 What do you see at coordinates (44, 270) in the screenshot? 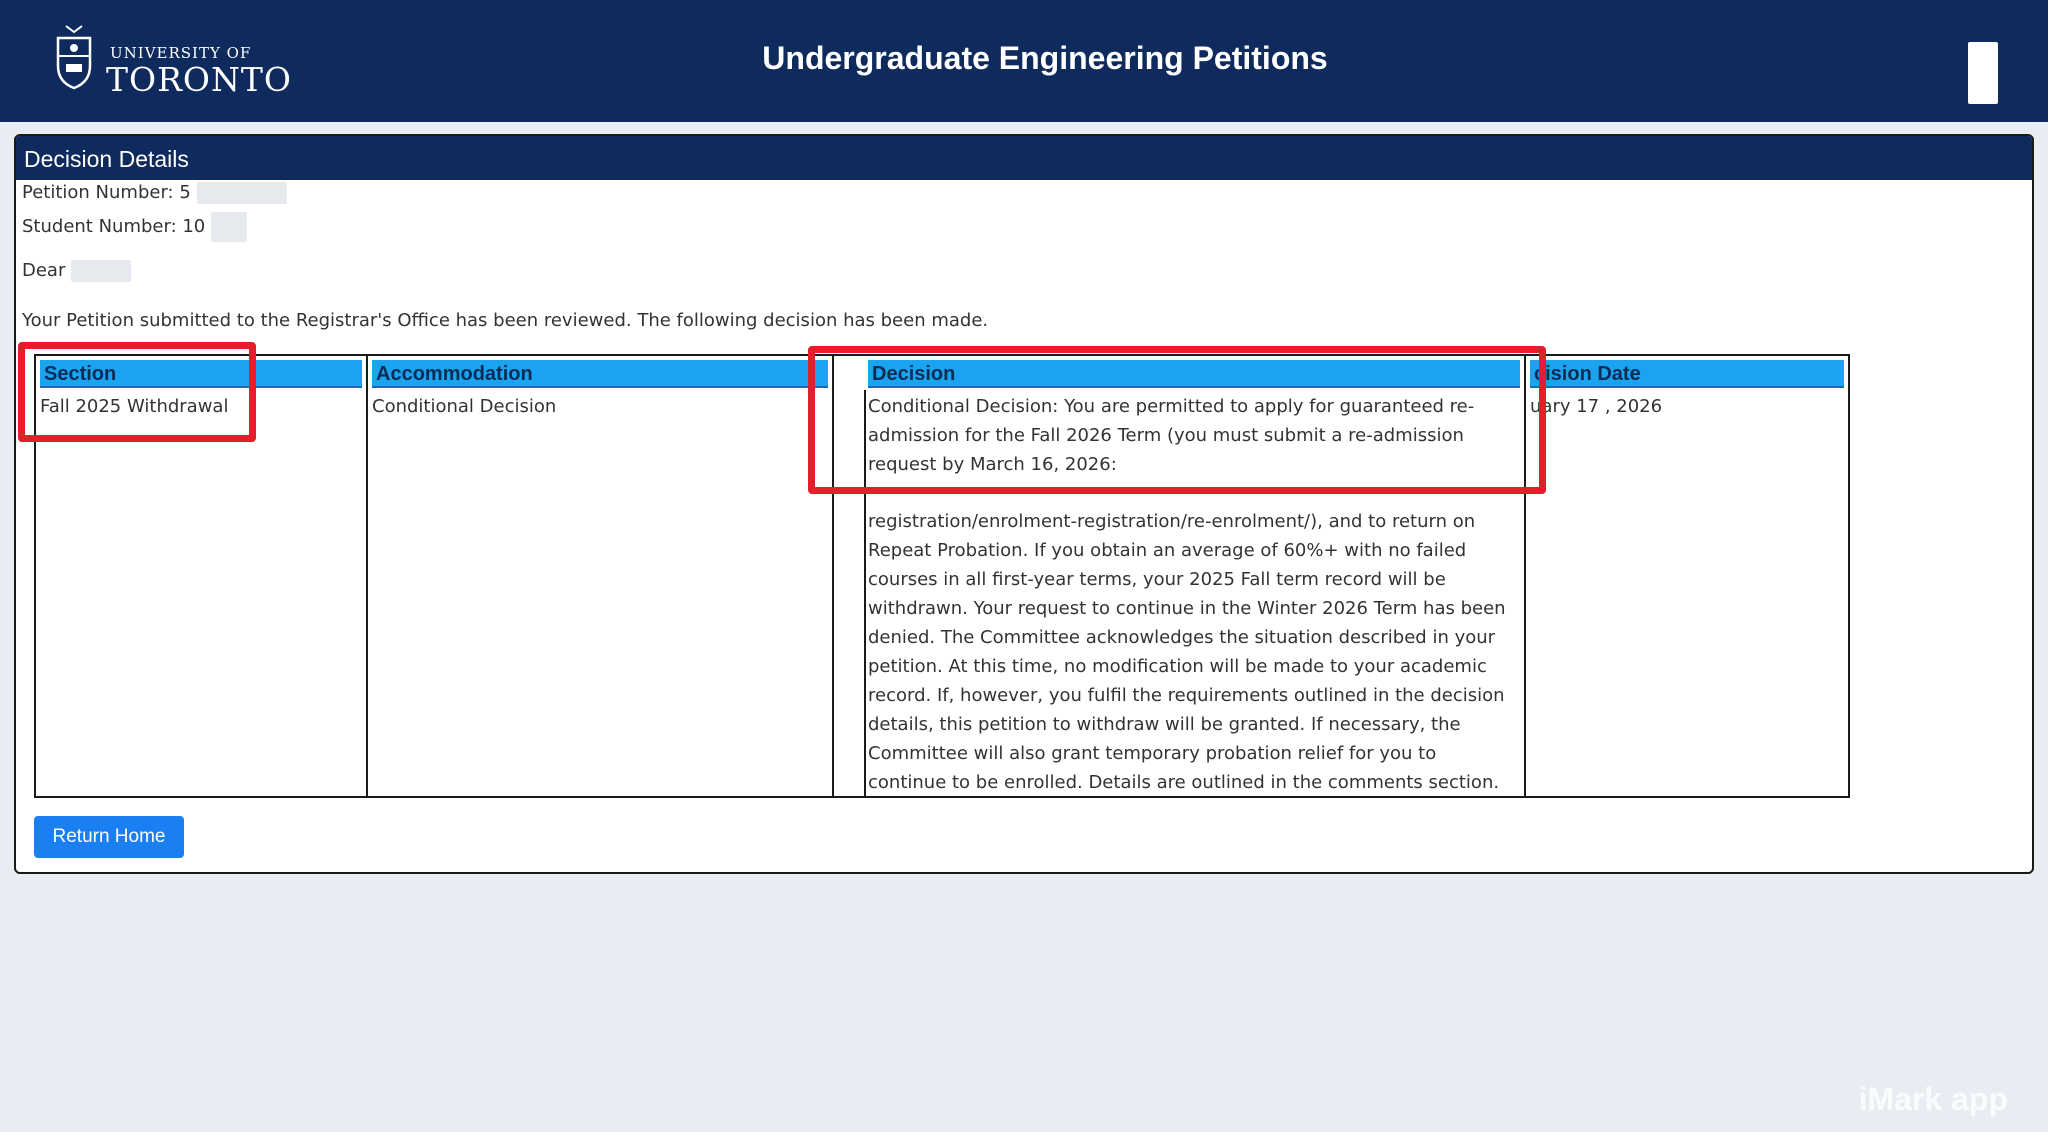
I see `greeting-label: Dear` at bounding box center [44, 270].